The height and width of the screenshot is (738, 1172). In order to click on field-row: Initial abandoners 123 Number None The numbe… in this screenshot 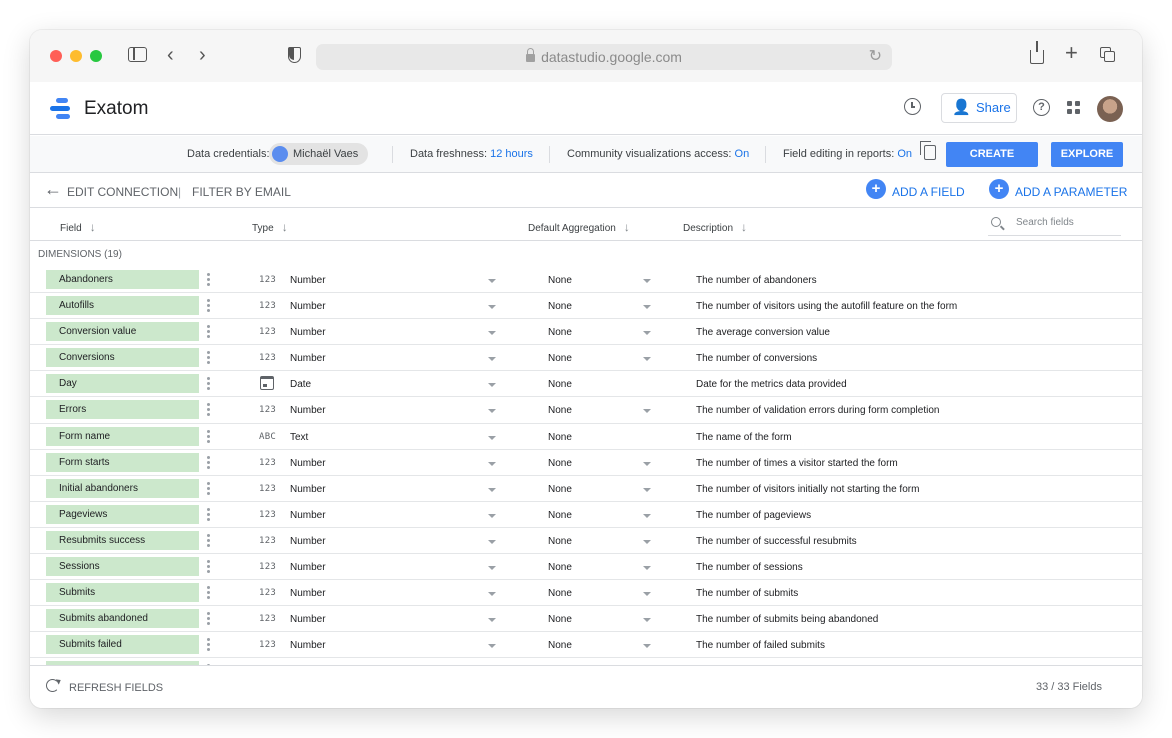, I will do `click(586, 489)`.